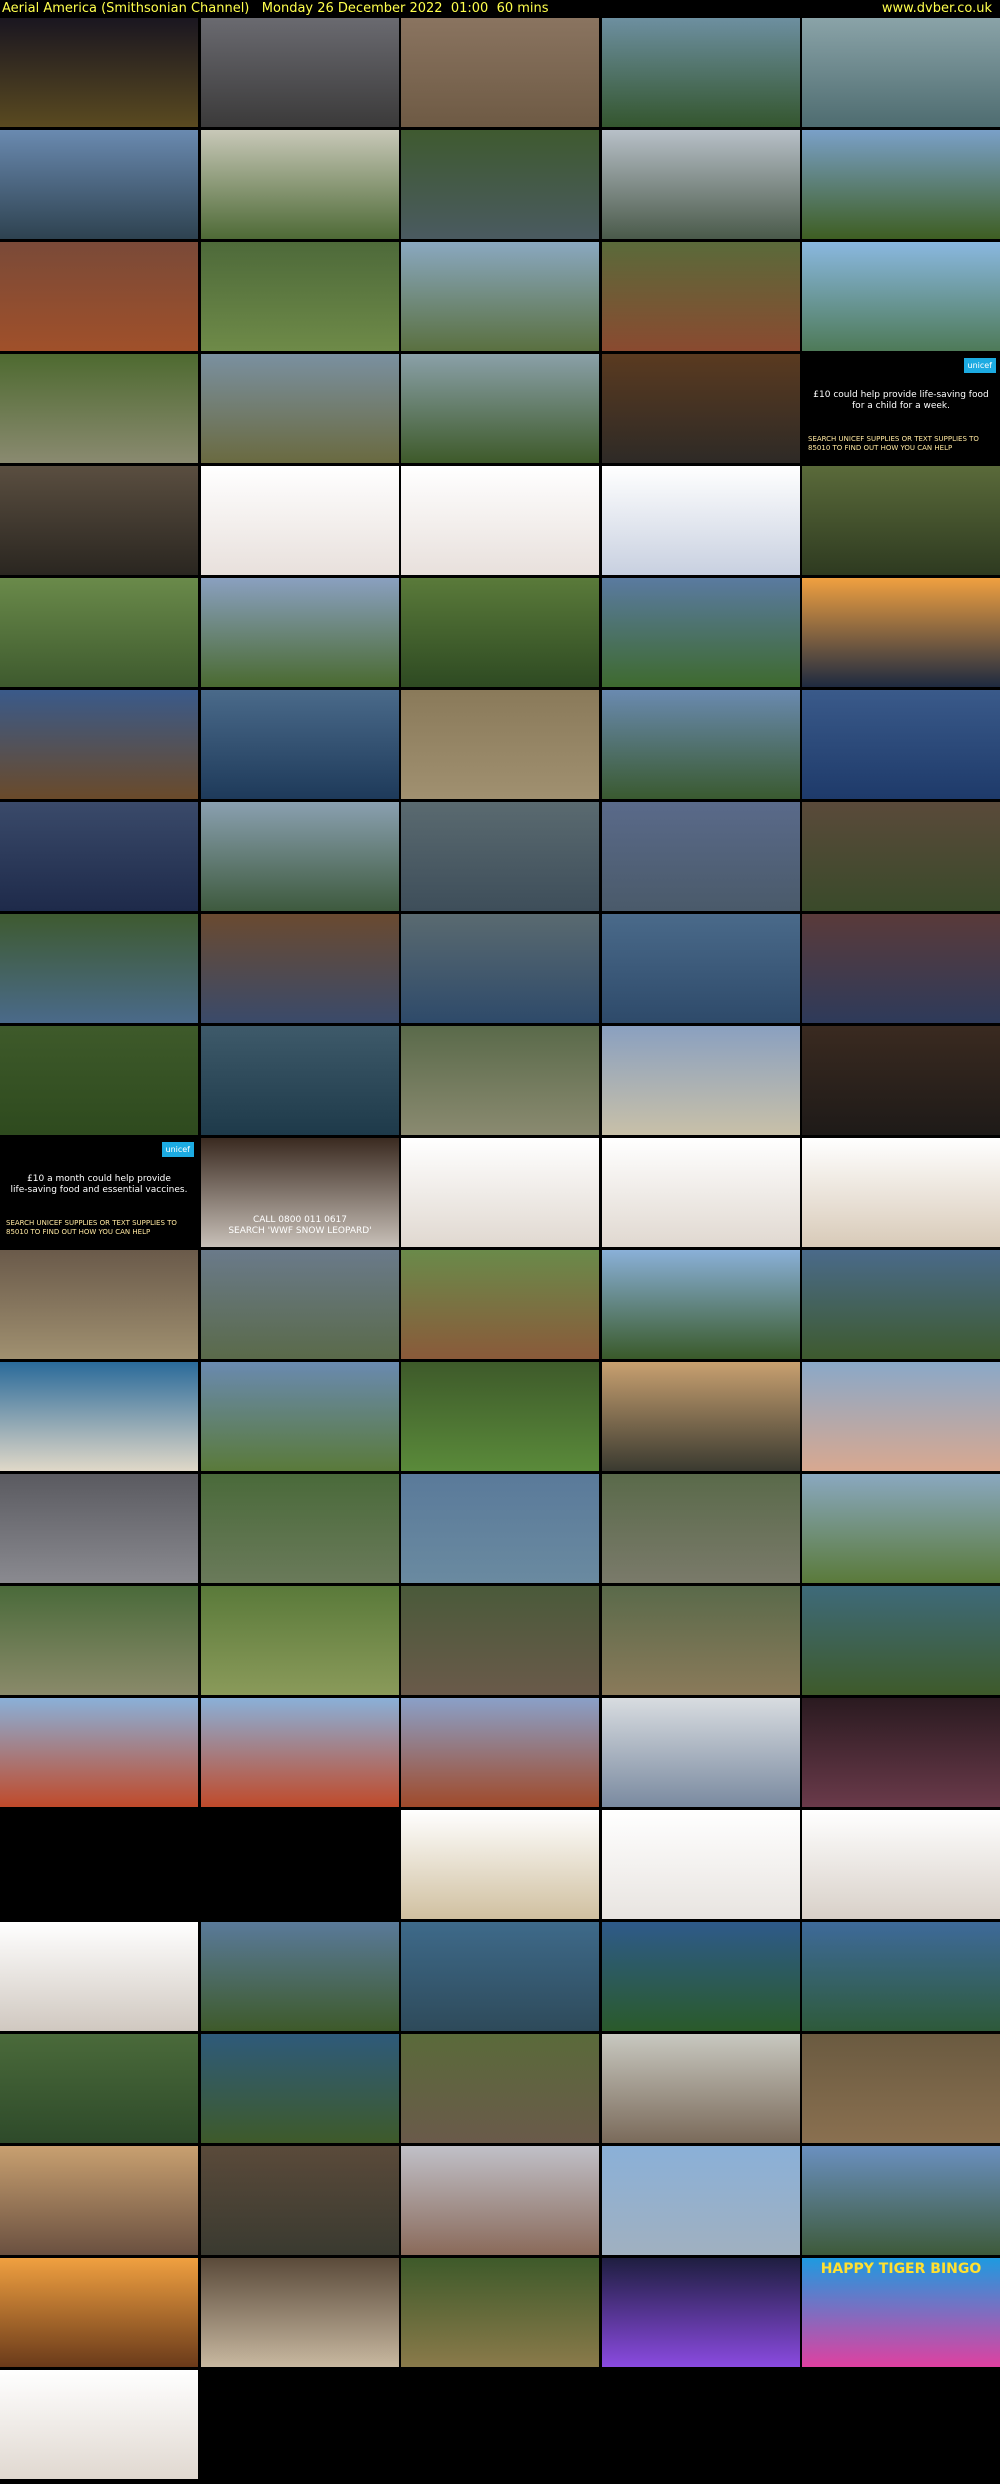 This screenshot has width=1000, height=2484. What do you see at coordinates (901, 2269) in the screenshot?
I see `thumbnail-caption: HAPPY TIGER BINGO` at bounding box center [901, 2269].